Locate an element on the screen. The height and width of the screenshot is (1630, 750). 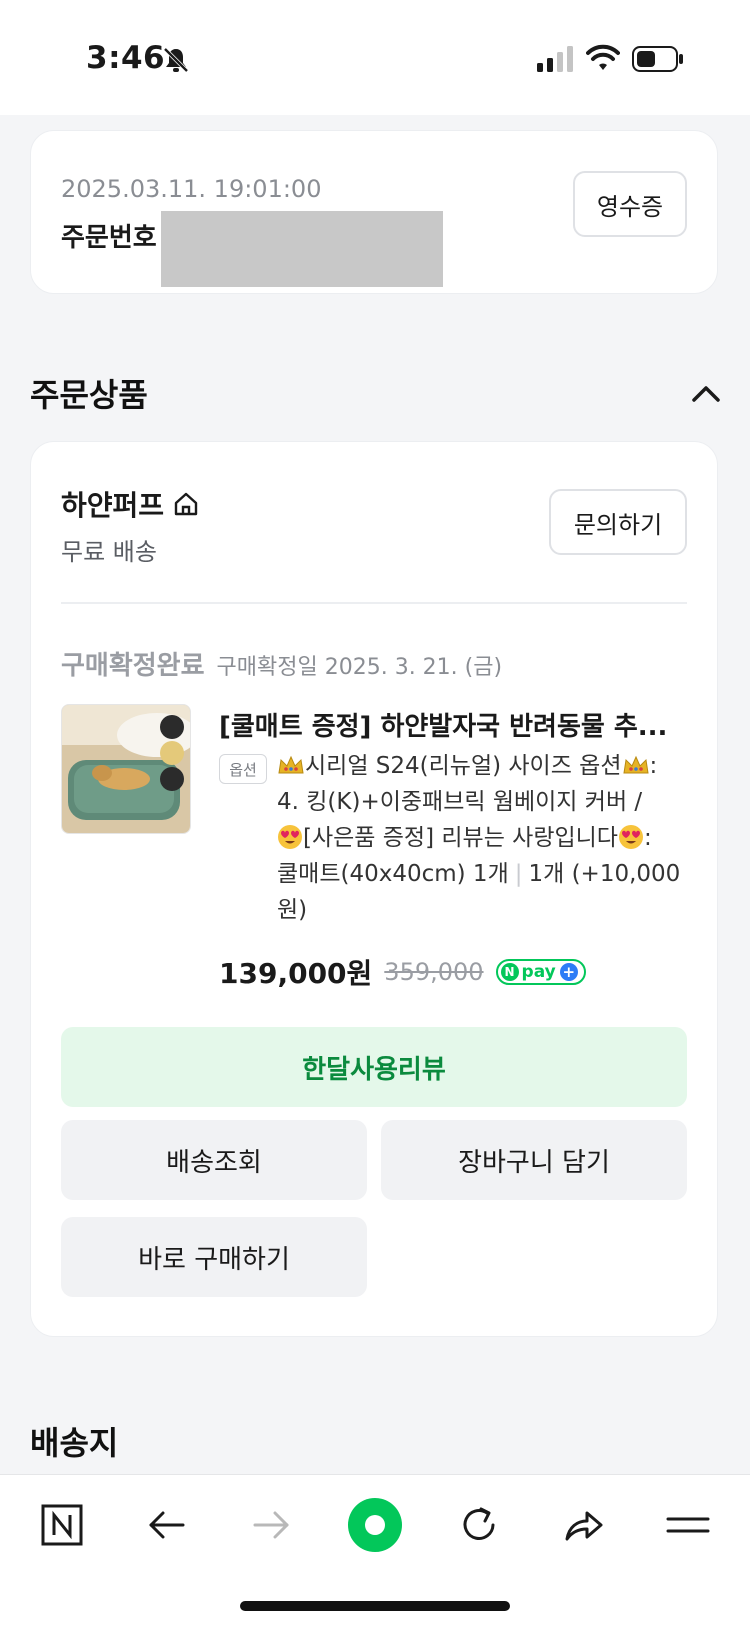
option-line-1-tail: : is located at coordinates (653, 766).